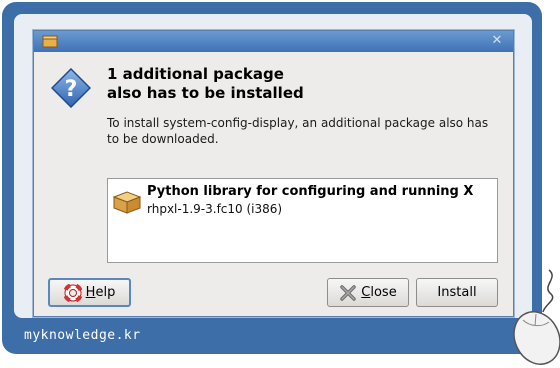 The image size is (560, 368). I want to click on close-button: Close, so click(368, 292).